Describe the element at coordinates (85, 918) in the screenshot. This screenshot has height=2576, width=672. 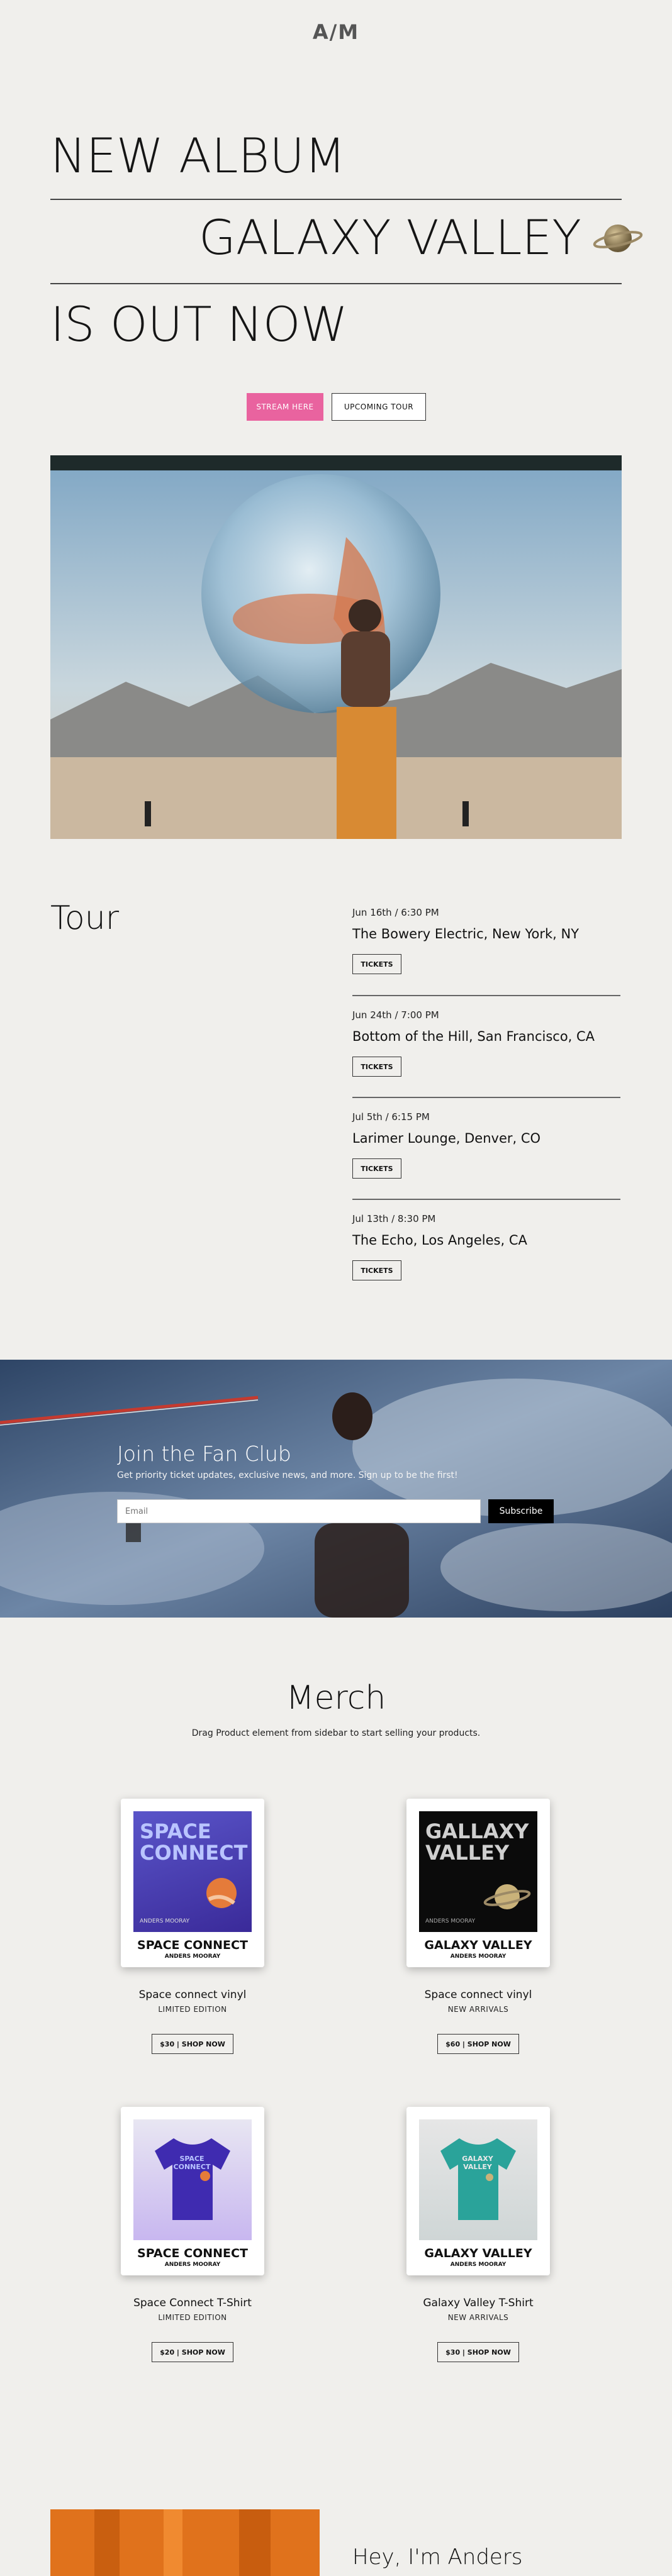
I see `tour-title: Tour` at that location.